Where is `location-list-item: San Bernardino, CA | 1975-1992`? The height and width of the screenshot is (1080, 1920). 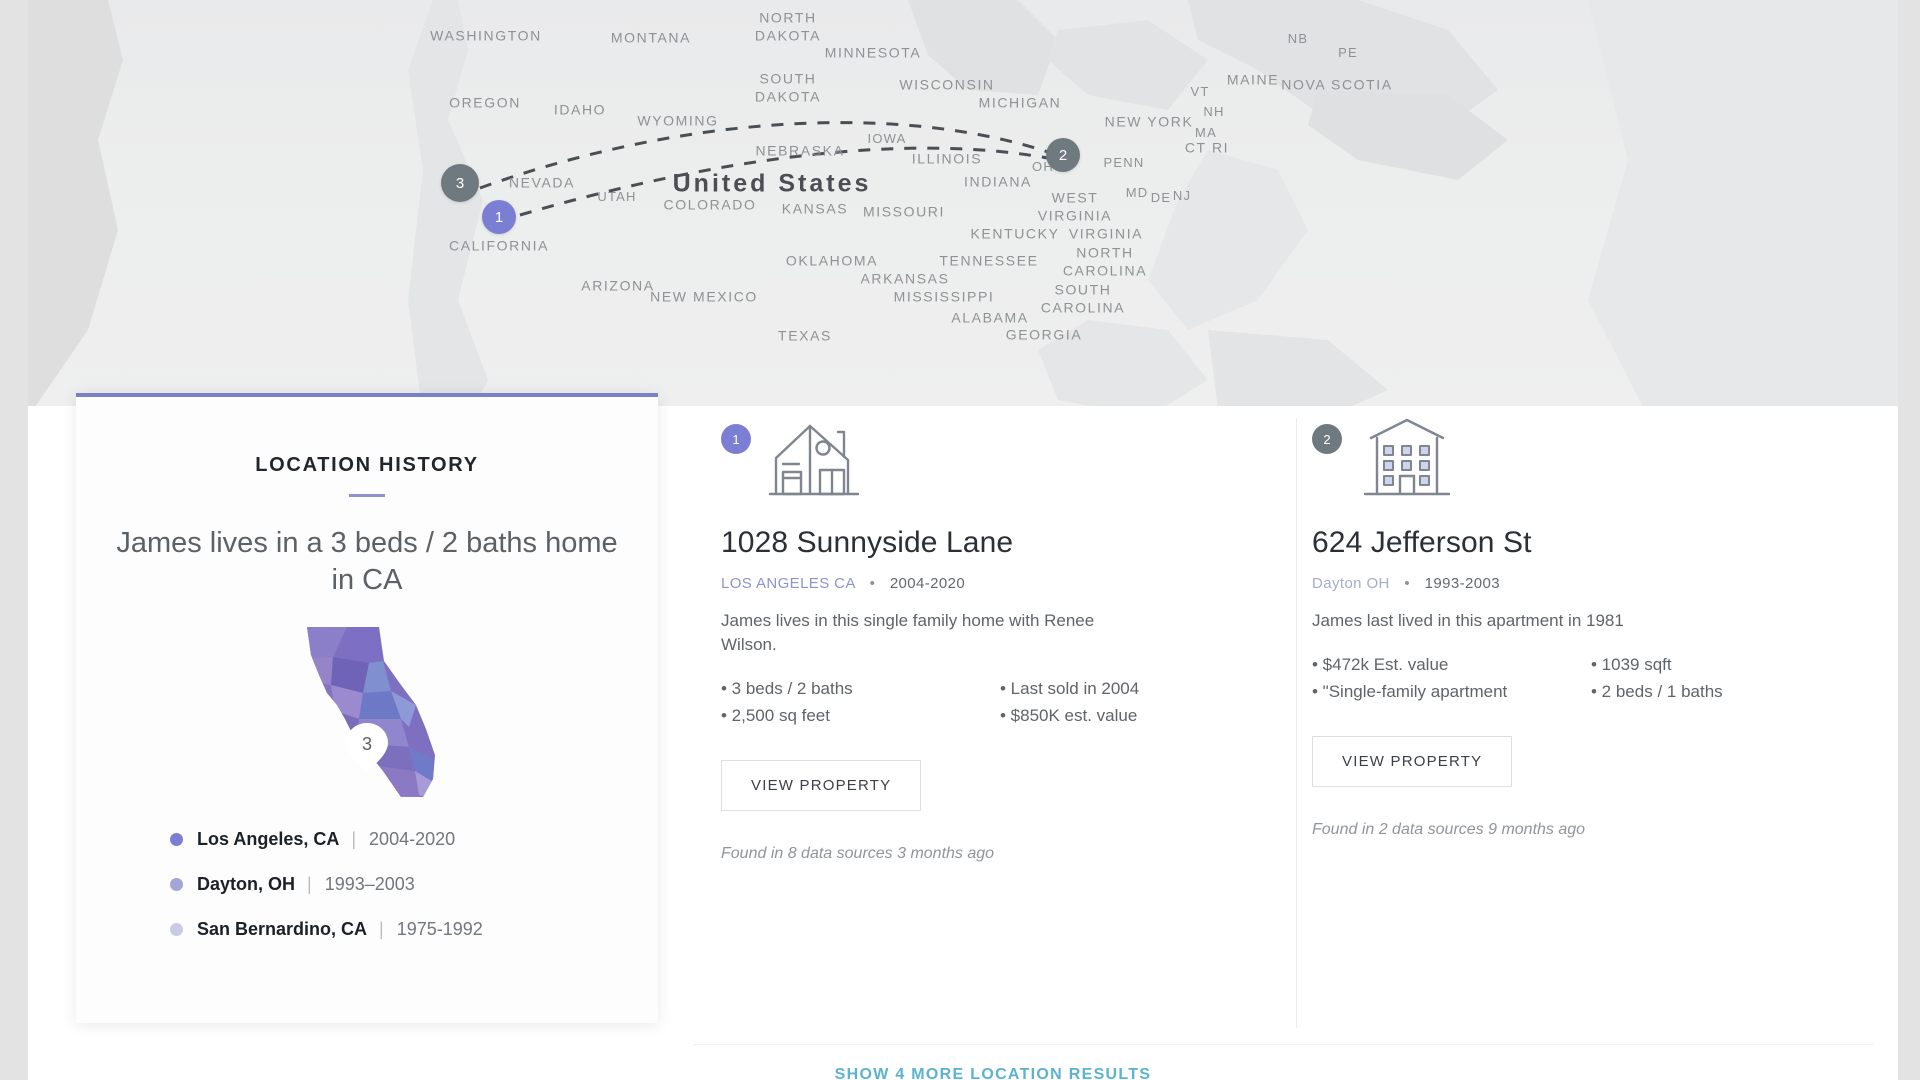
location-list-item: San Bernardino, CA | 1975-1992 is located at coordinates (397, 929).